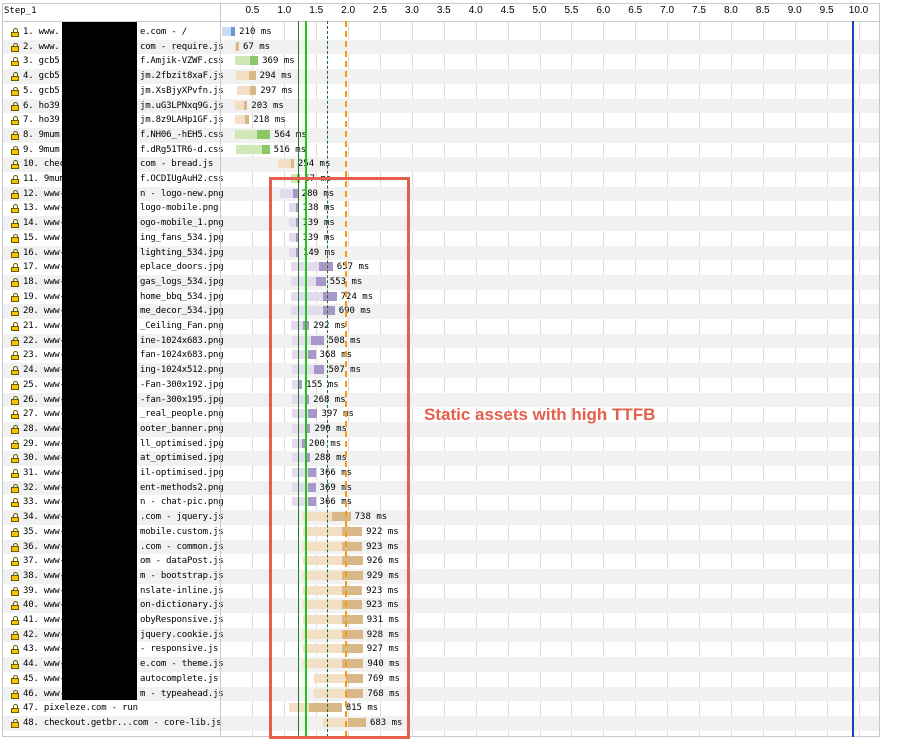 The height and width of the screenshot is (742, 914). Describe the element at coordinates (635, 10) in the screenshot. I see `time-tick: 6.5` at that location.